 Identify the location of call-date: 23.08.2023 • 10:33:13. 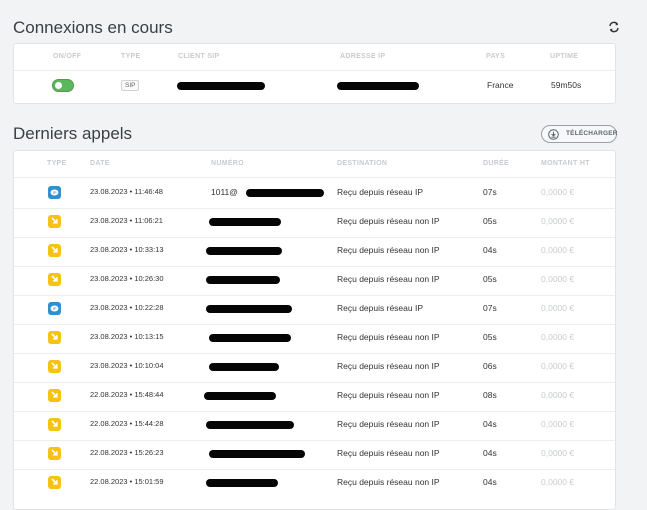
(127, 249).